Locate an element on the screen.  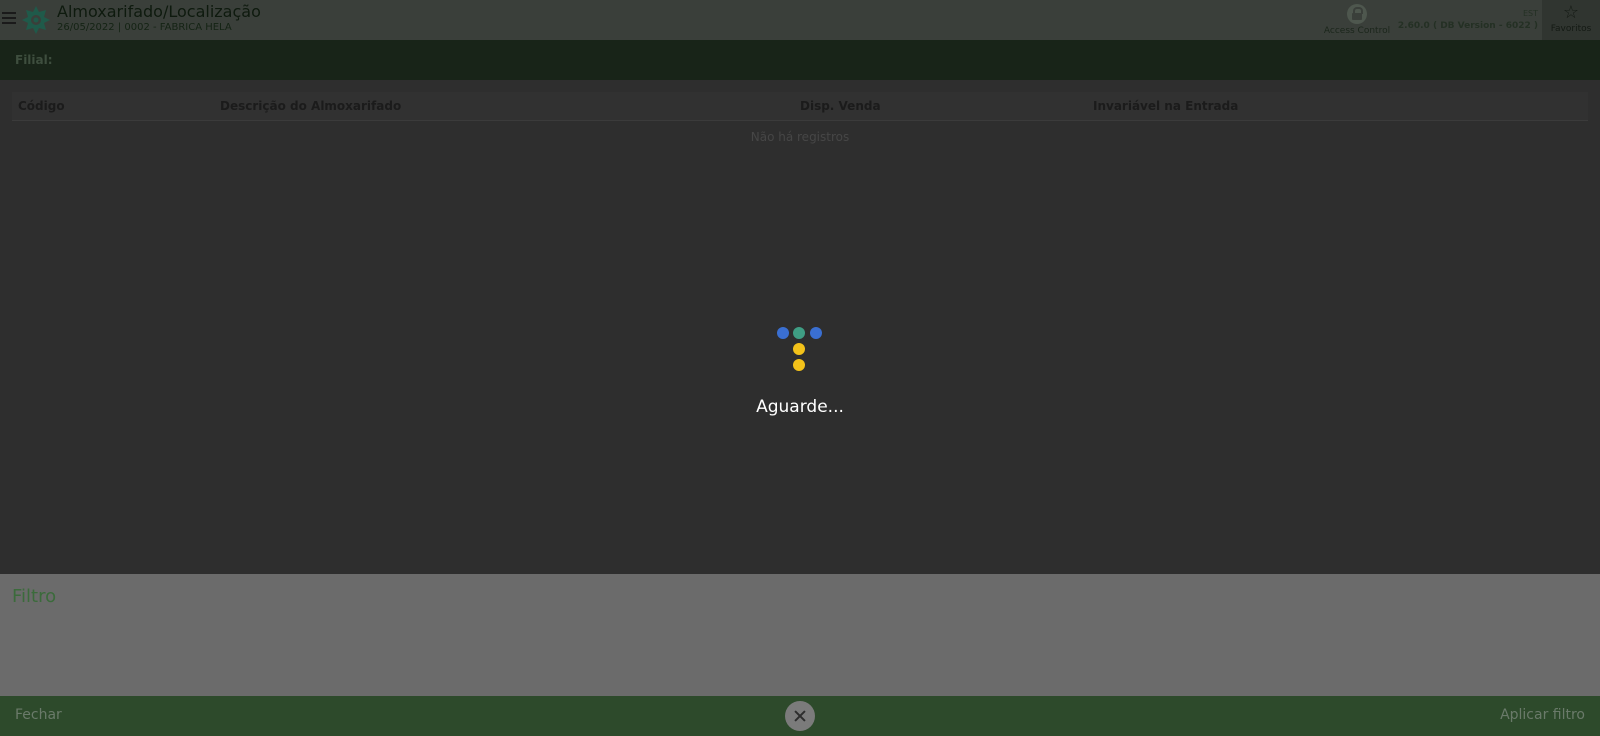
access-control-label: Access Control is located at coordinates (1357, 31).